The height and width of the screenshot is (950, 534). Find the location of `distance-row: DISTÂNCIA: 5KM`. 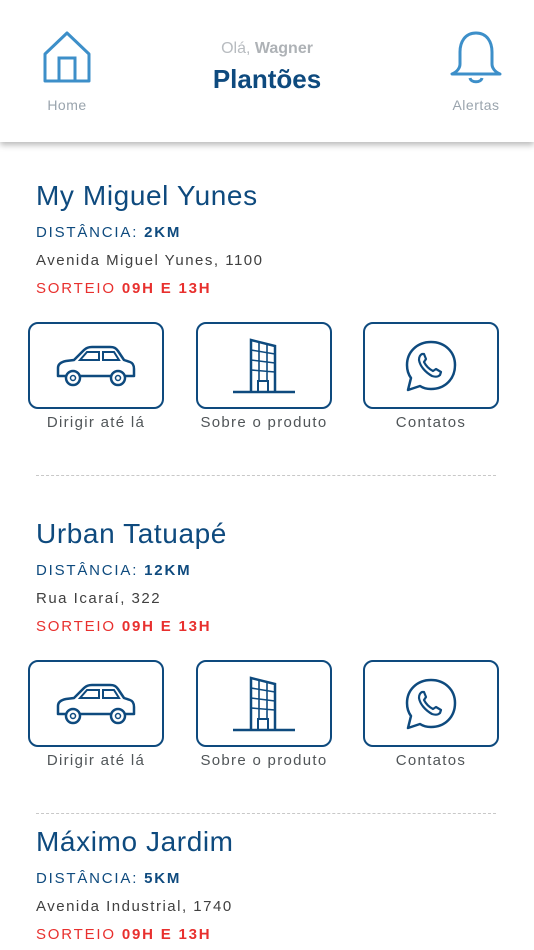

distance-row: DISTÂNCIA: 5KM is located at coordinates (108, 878).